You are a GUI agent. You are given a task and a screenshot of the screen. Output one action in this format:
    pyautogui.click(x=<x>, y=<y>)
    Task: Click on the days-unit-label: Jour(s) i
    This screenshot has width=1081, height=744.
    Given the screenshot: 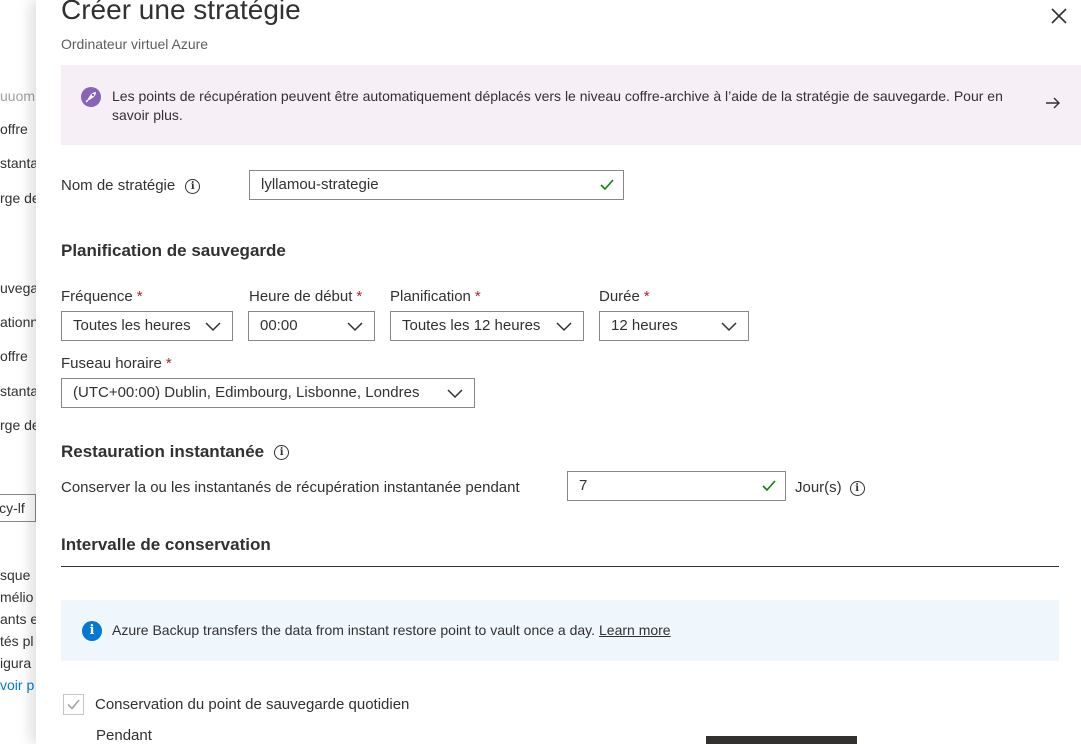 What is the action you would take?
    pyautogui.click(x=830, y=487)
    